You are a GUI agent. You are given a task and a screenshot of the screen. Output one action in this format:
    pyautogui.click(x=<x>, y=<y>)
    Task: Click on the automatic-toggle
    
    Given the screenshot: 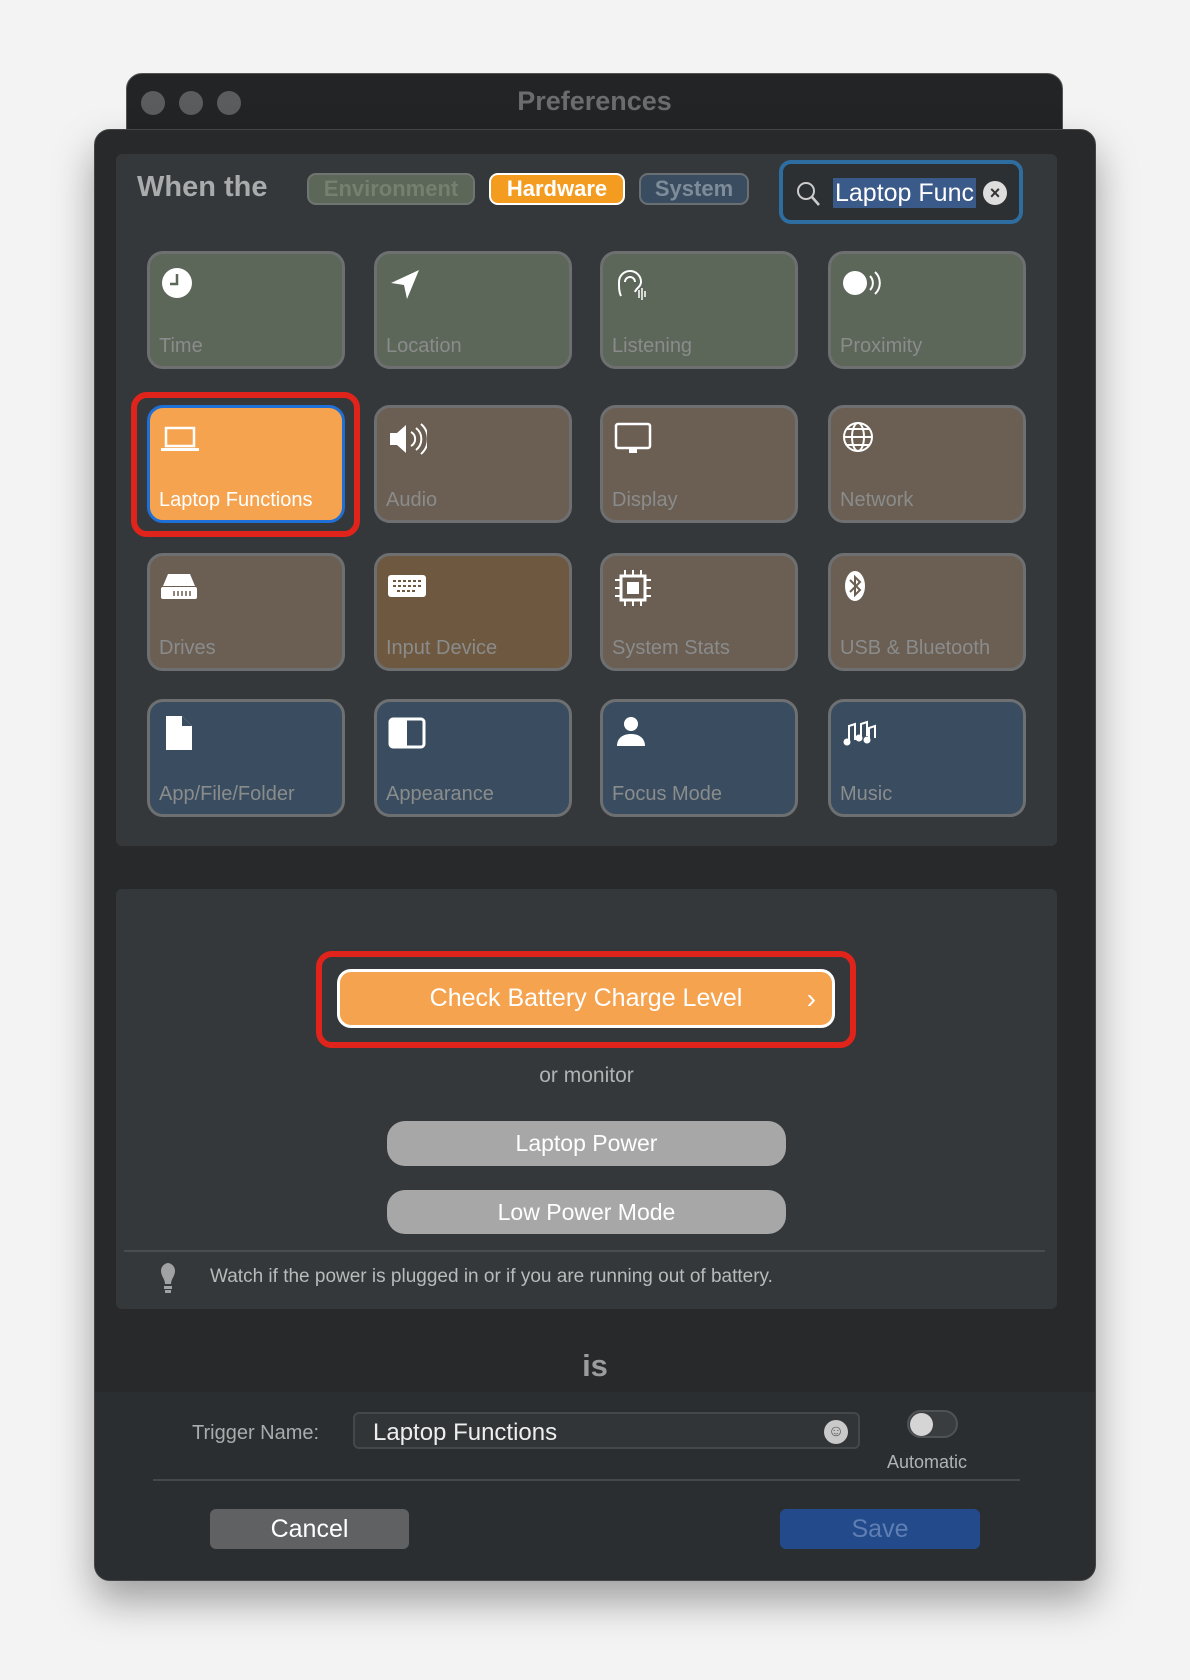 What is the action you would take?
    pyautogui.click(x=932, y=1424)
    